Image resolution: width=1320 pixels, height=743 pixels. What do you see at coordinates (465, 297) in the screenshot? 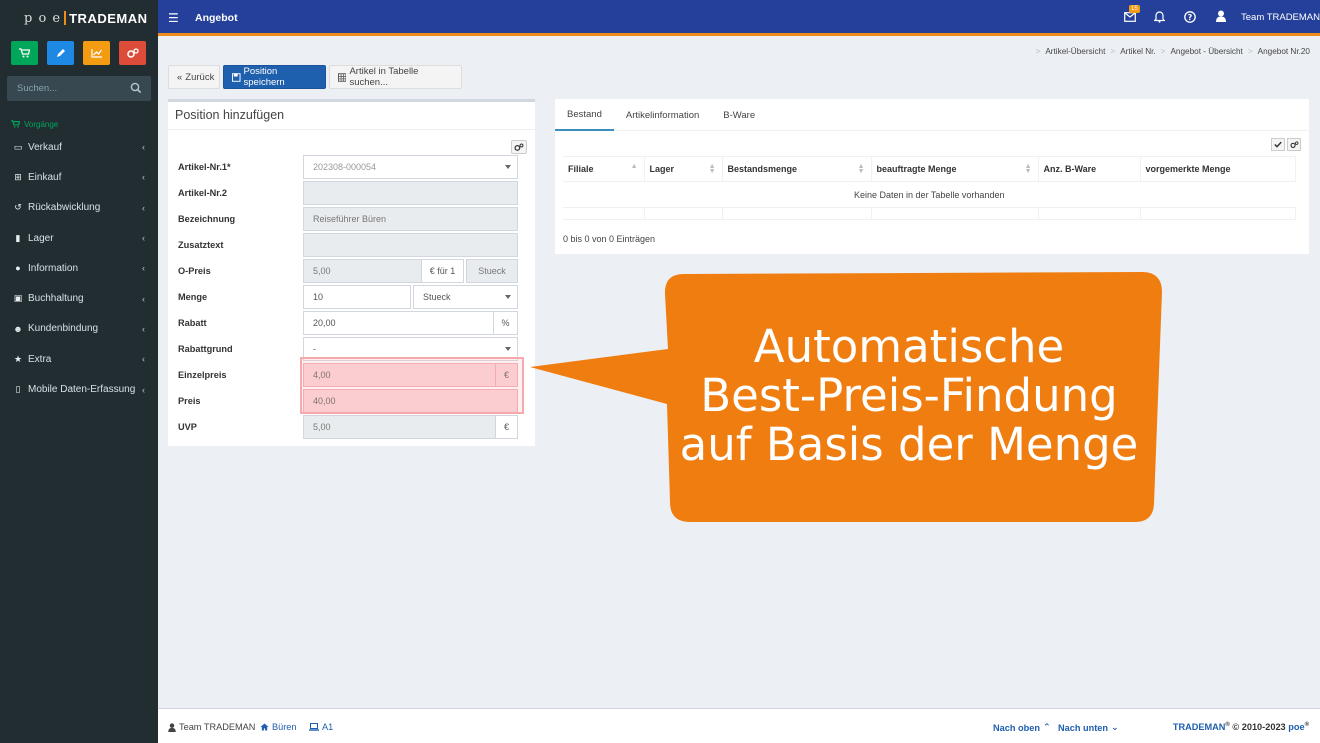
I see `menge-unit-select: Stueck` at bounding box center [465, 297].